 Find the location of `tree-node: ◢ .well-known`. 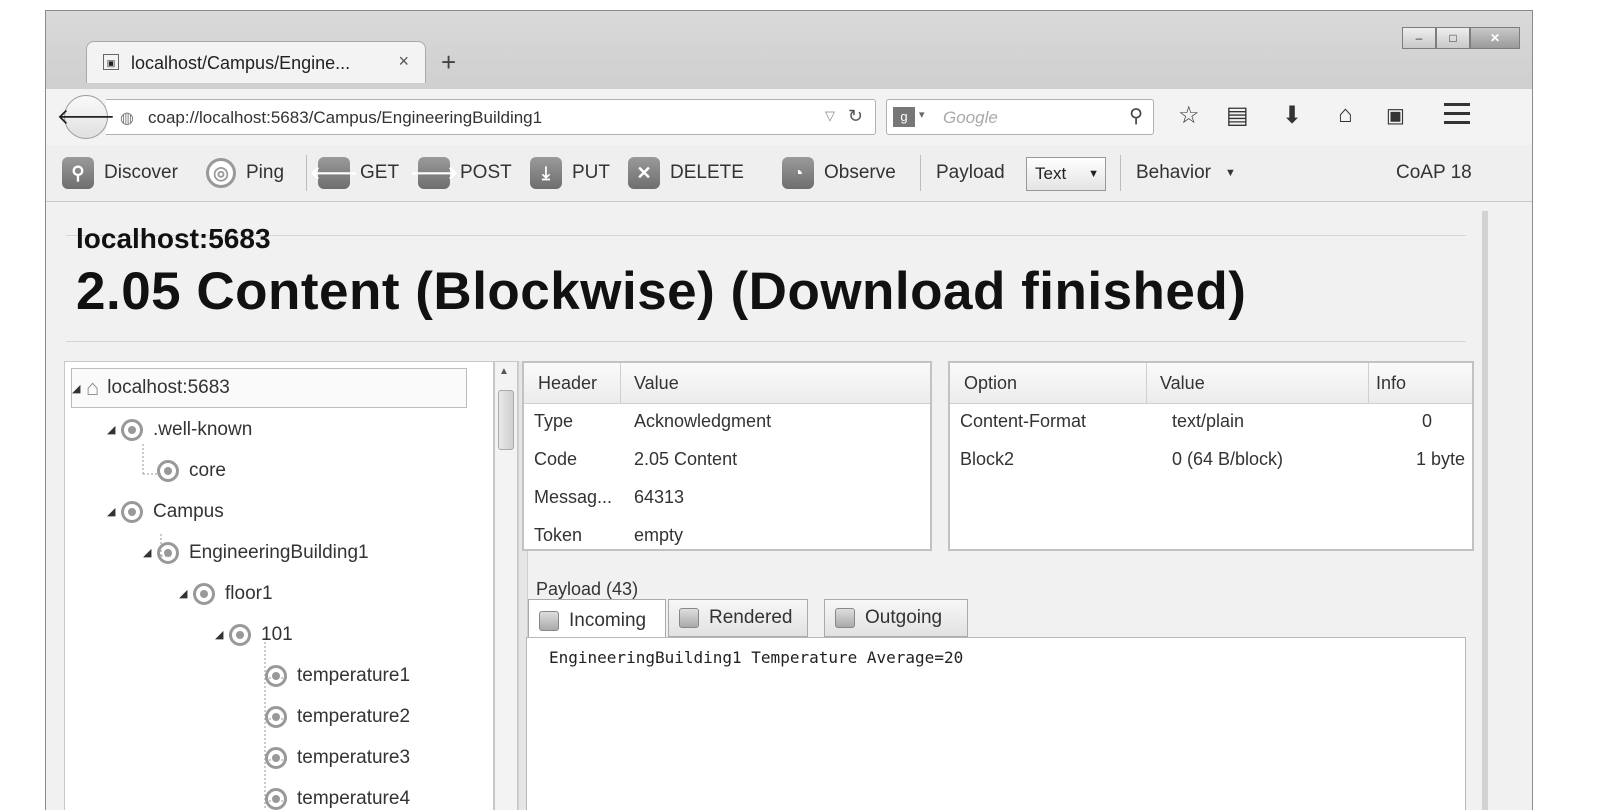

tree-node: ◢ .well-known is located at coordinates (179, 429).